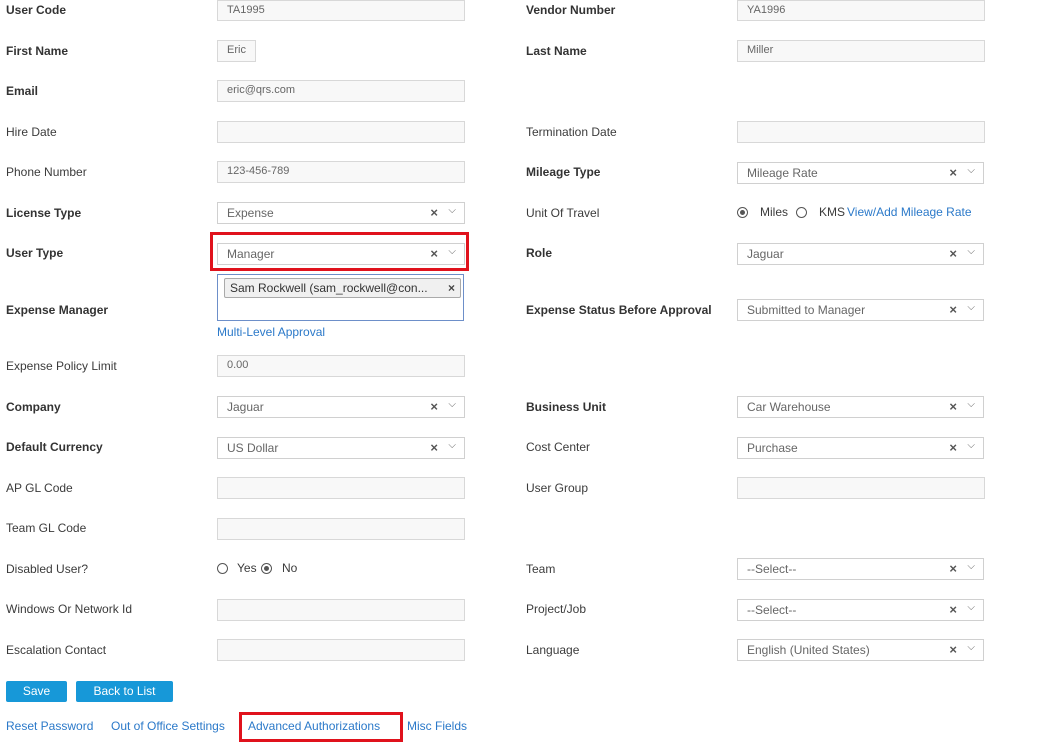  I want to click on email-field: eric@qrs.com, so click(341, 91).